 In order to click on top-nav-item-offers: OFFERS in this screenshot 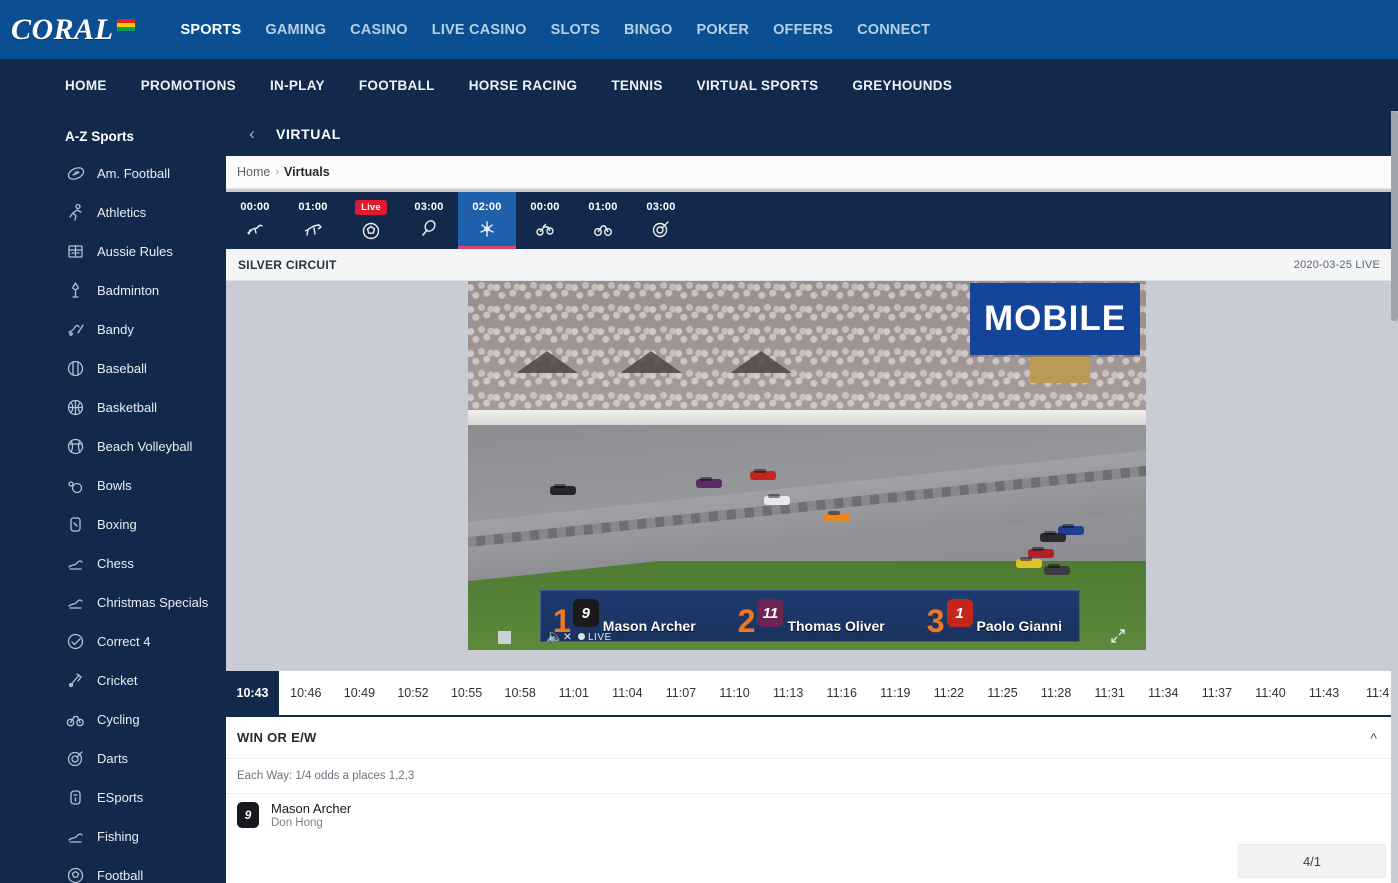, I will do `click(803, 30)`.